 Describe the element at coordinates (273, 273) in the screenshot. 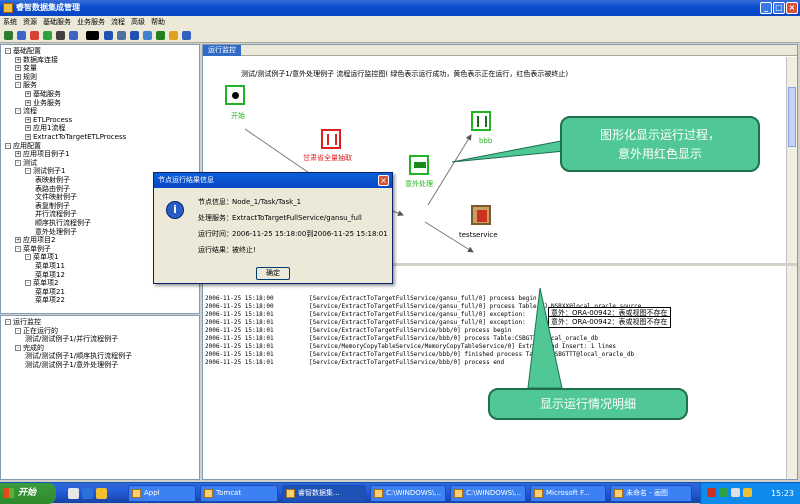

I see `ok-button: 确定` at that location.